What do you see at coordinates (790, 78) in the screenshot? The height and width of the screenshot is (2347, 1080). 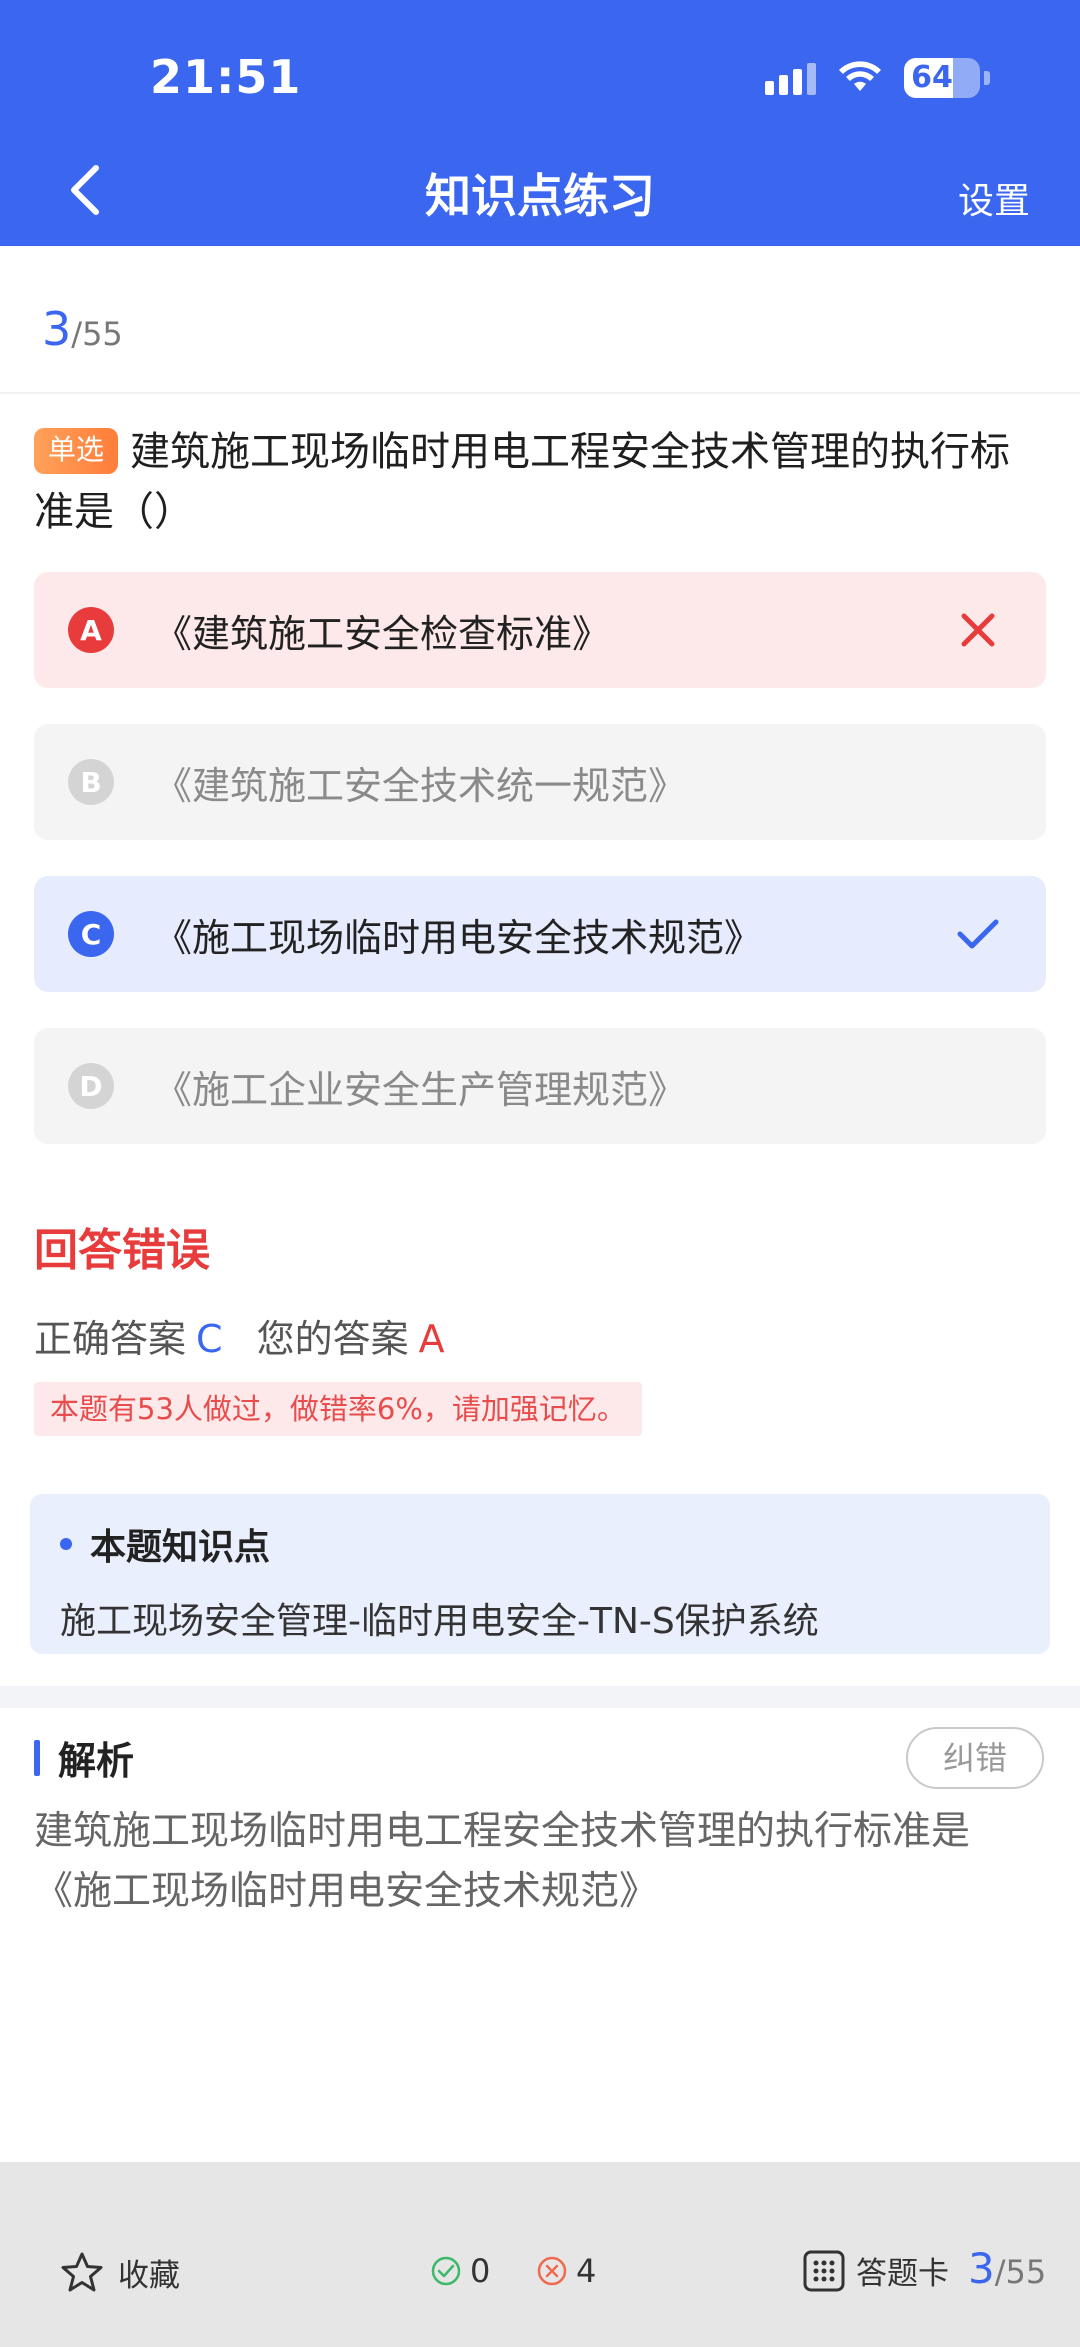 I see `cellular-signal-icon` at bounding box center [790, 78].